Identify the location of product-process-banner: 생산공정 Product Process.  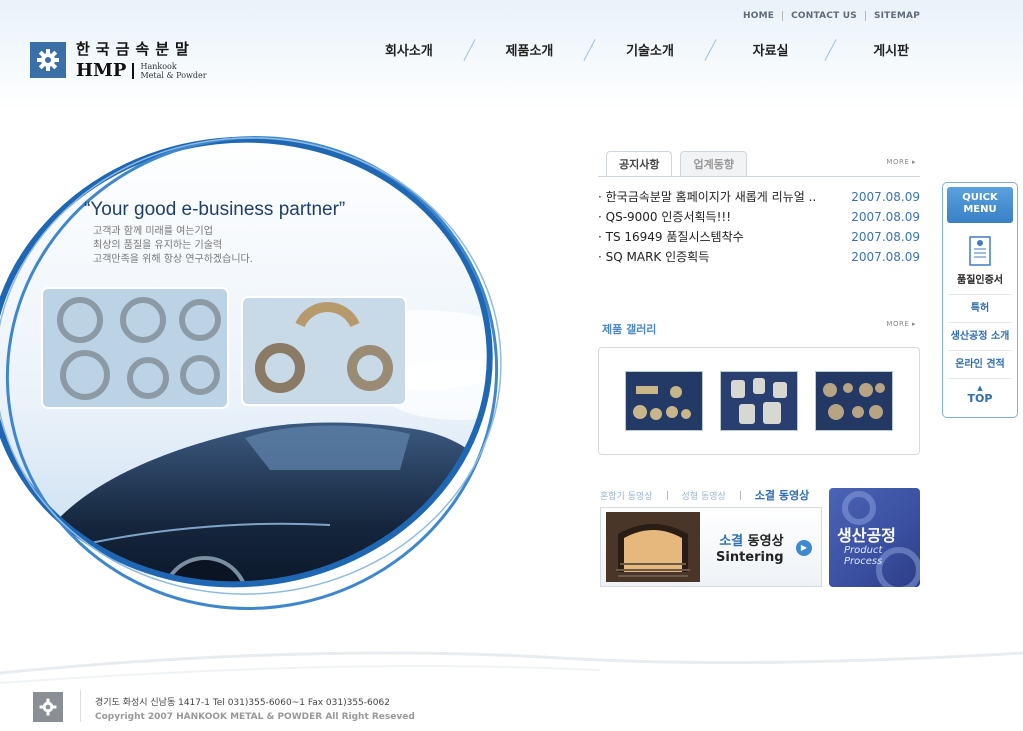
(874, 537).